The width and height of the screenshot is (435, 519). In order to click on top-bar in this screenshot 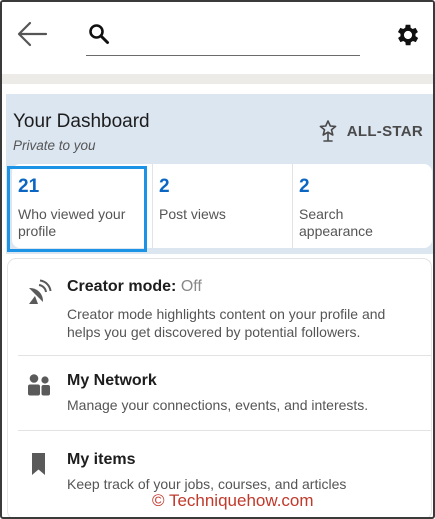, I will do `click(217, 38)`.